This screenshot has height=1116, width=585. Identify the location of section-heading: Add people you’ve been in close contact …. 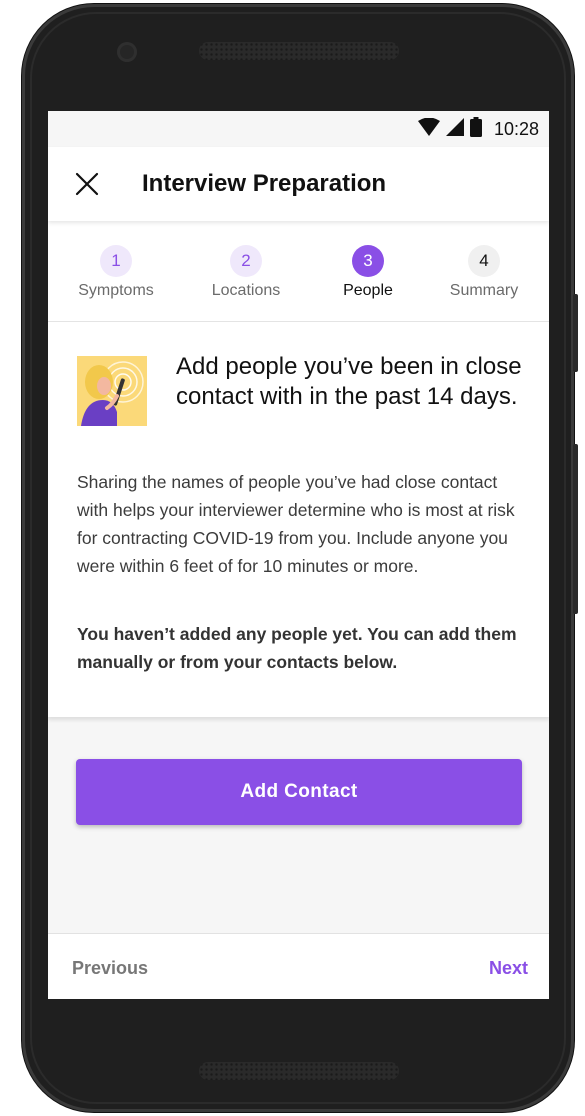
(349, 381).